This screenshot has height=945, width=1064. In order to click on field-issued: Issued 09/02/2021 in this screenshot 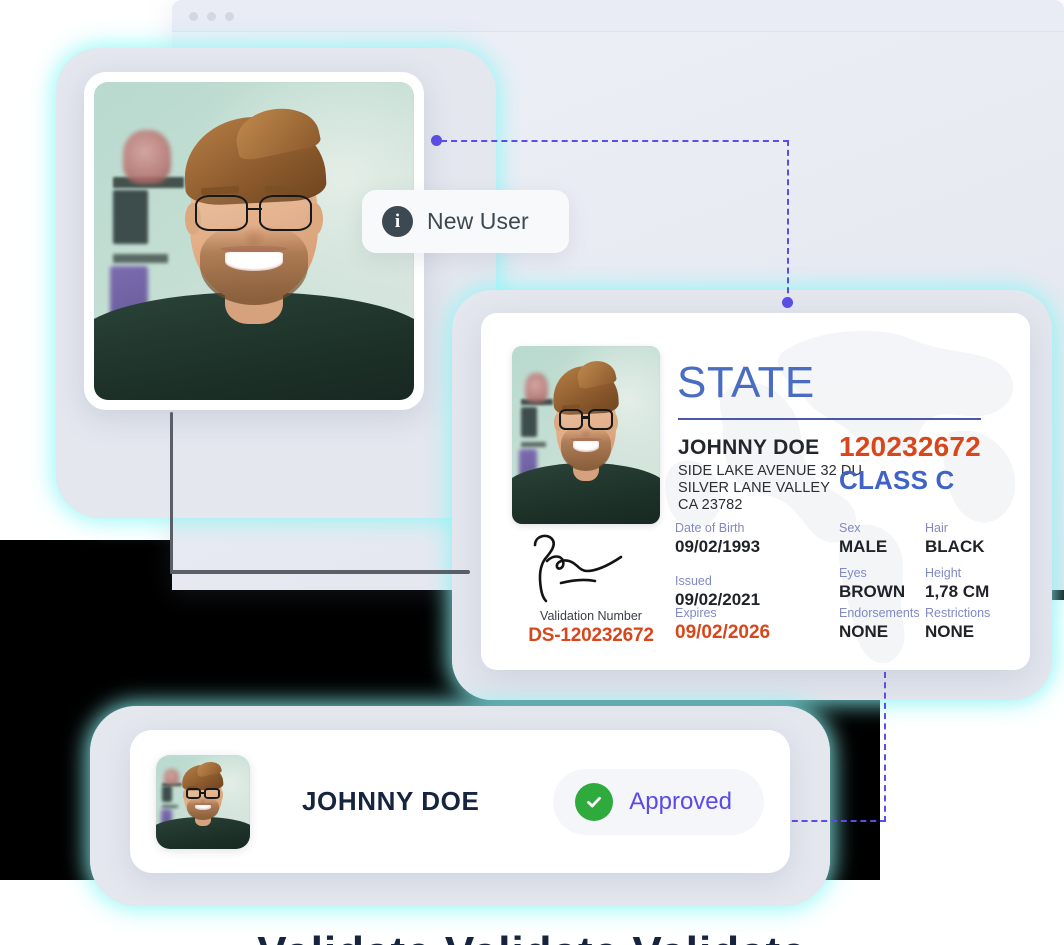, I will do `click(717, 591)`.